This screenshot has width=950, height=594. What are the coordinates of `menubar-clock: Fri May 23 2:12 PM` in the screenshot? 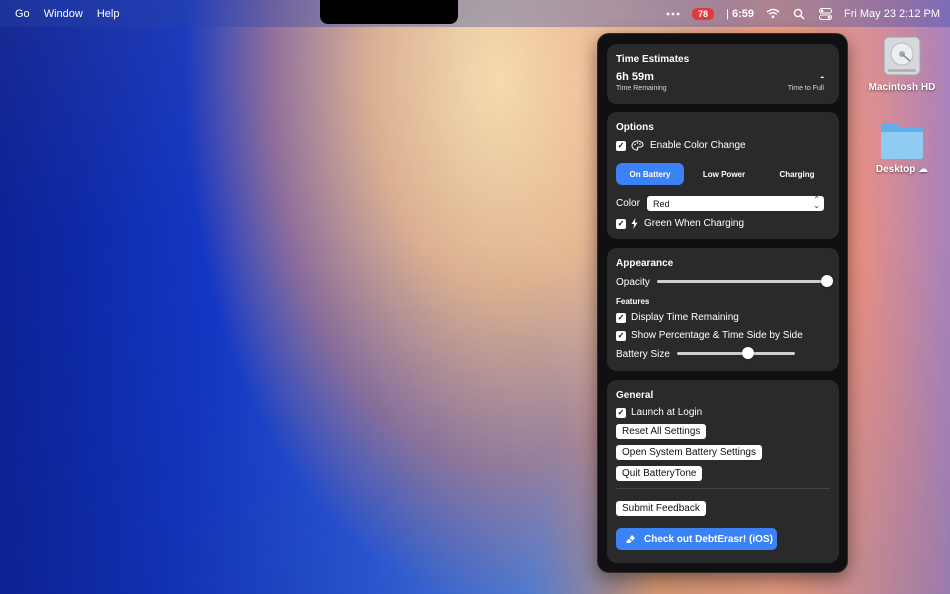 It's located at (892, 14).